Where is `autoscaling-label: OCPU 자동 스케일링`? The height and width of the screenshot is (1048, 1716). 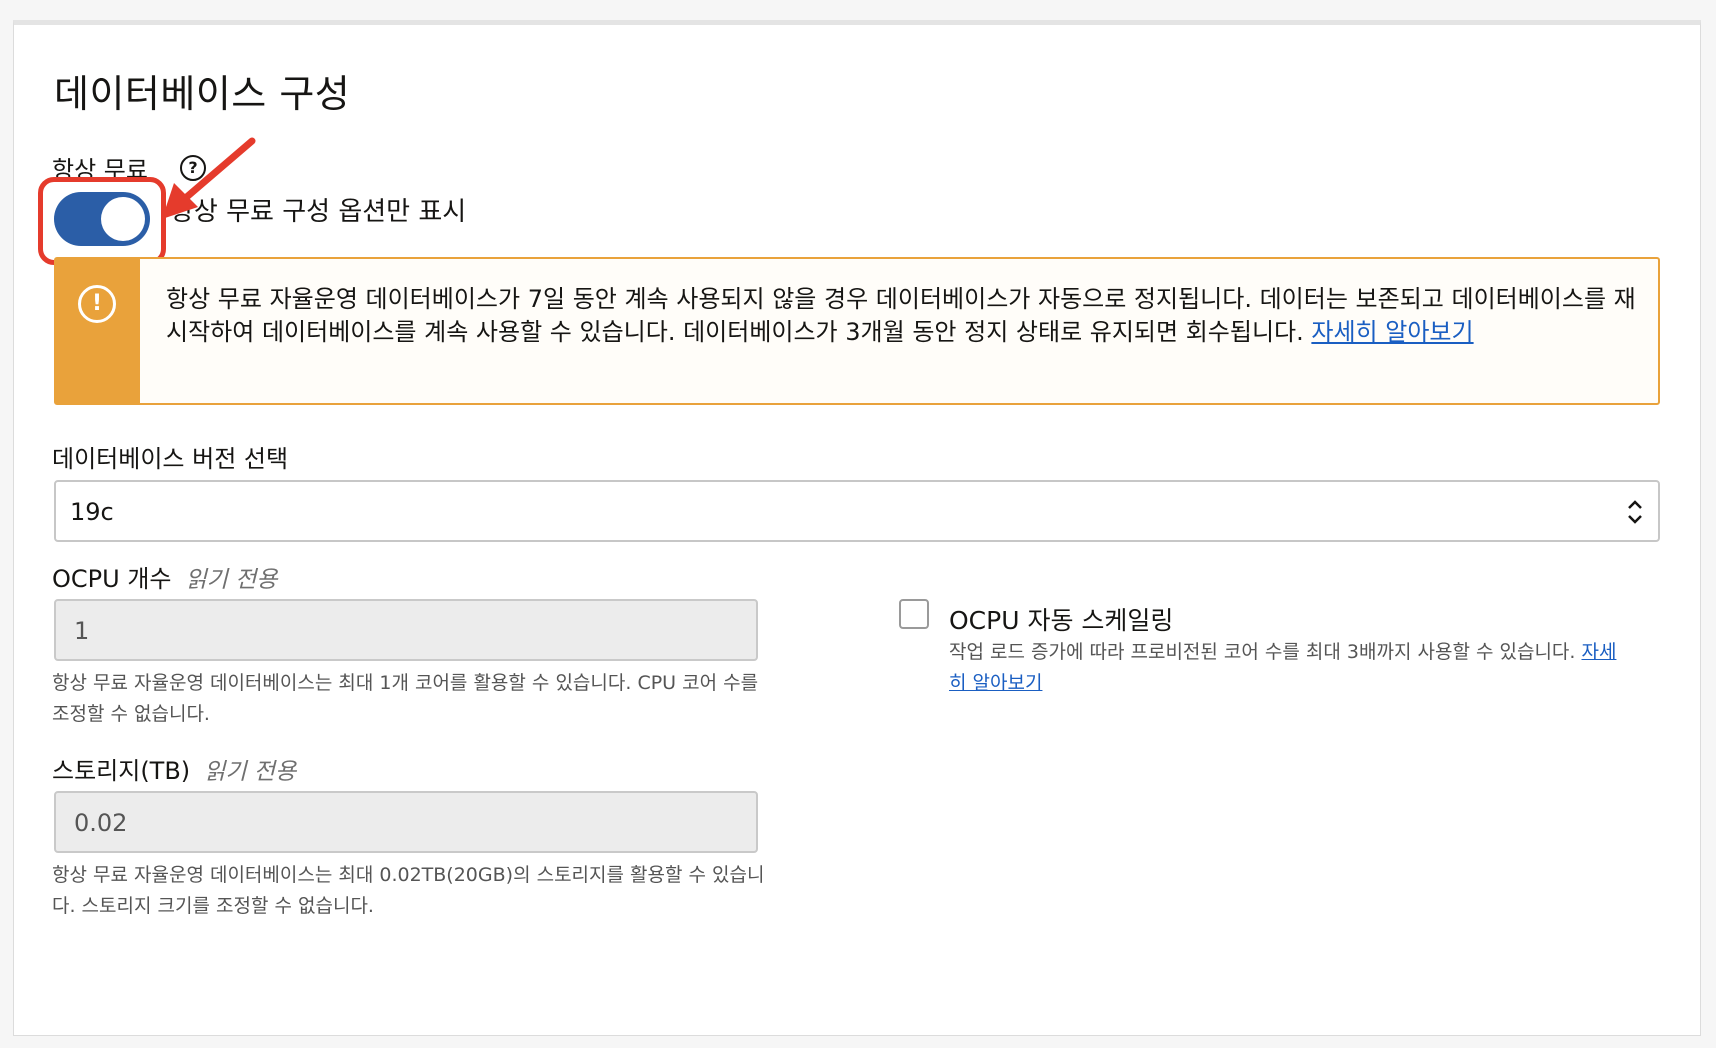
autoscaling-label: OCPU 자동 스케일링 is located at coordinates (1061, 620).